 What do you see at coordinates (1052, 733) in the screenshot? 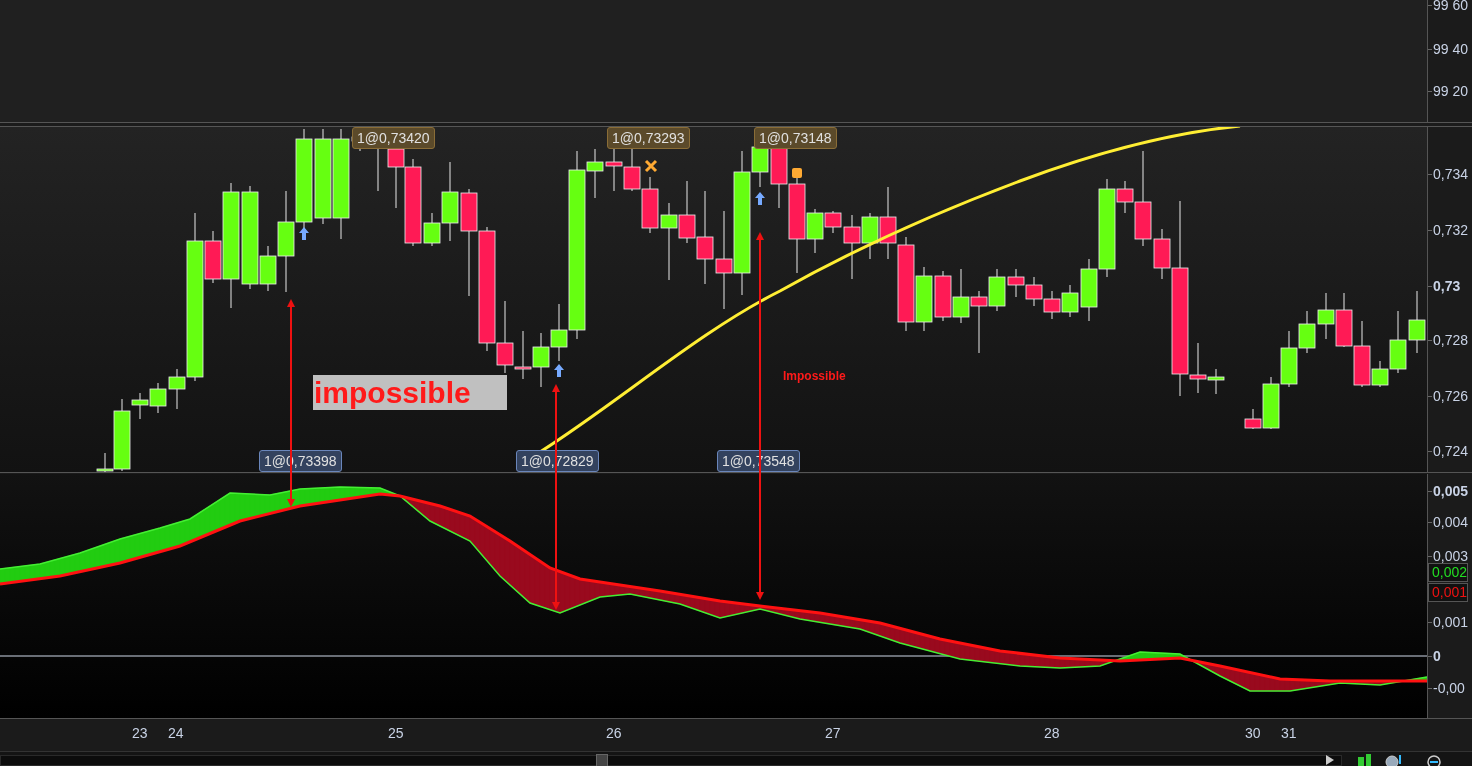
I see `date-label: 28` at bounding box center [1052, 733].